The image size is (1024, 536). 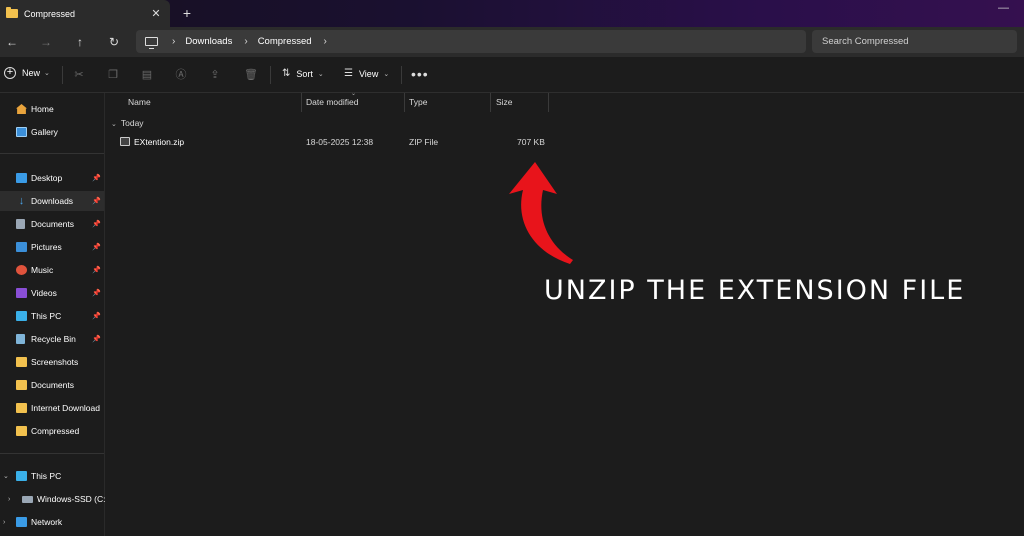 I want to click on group-label: Today, so click(x=132, y=123).